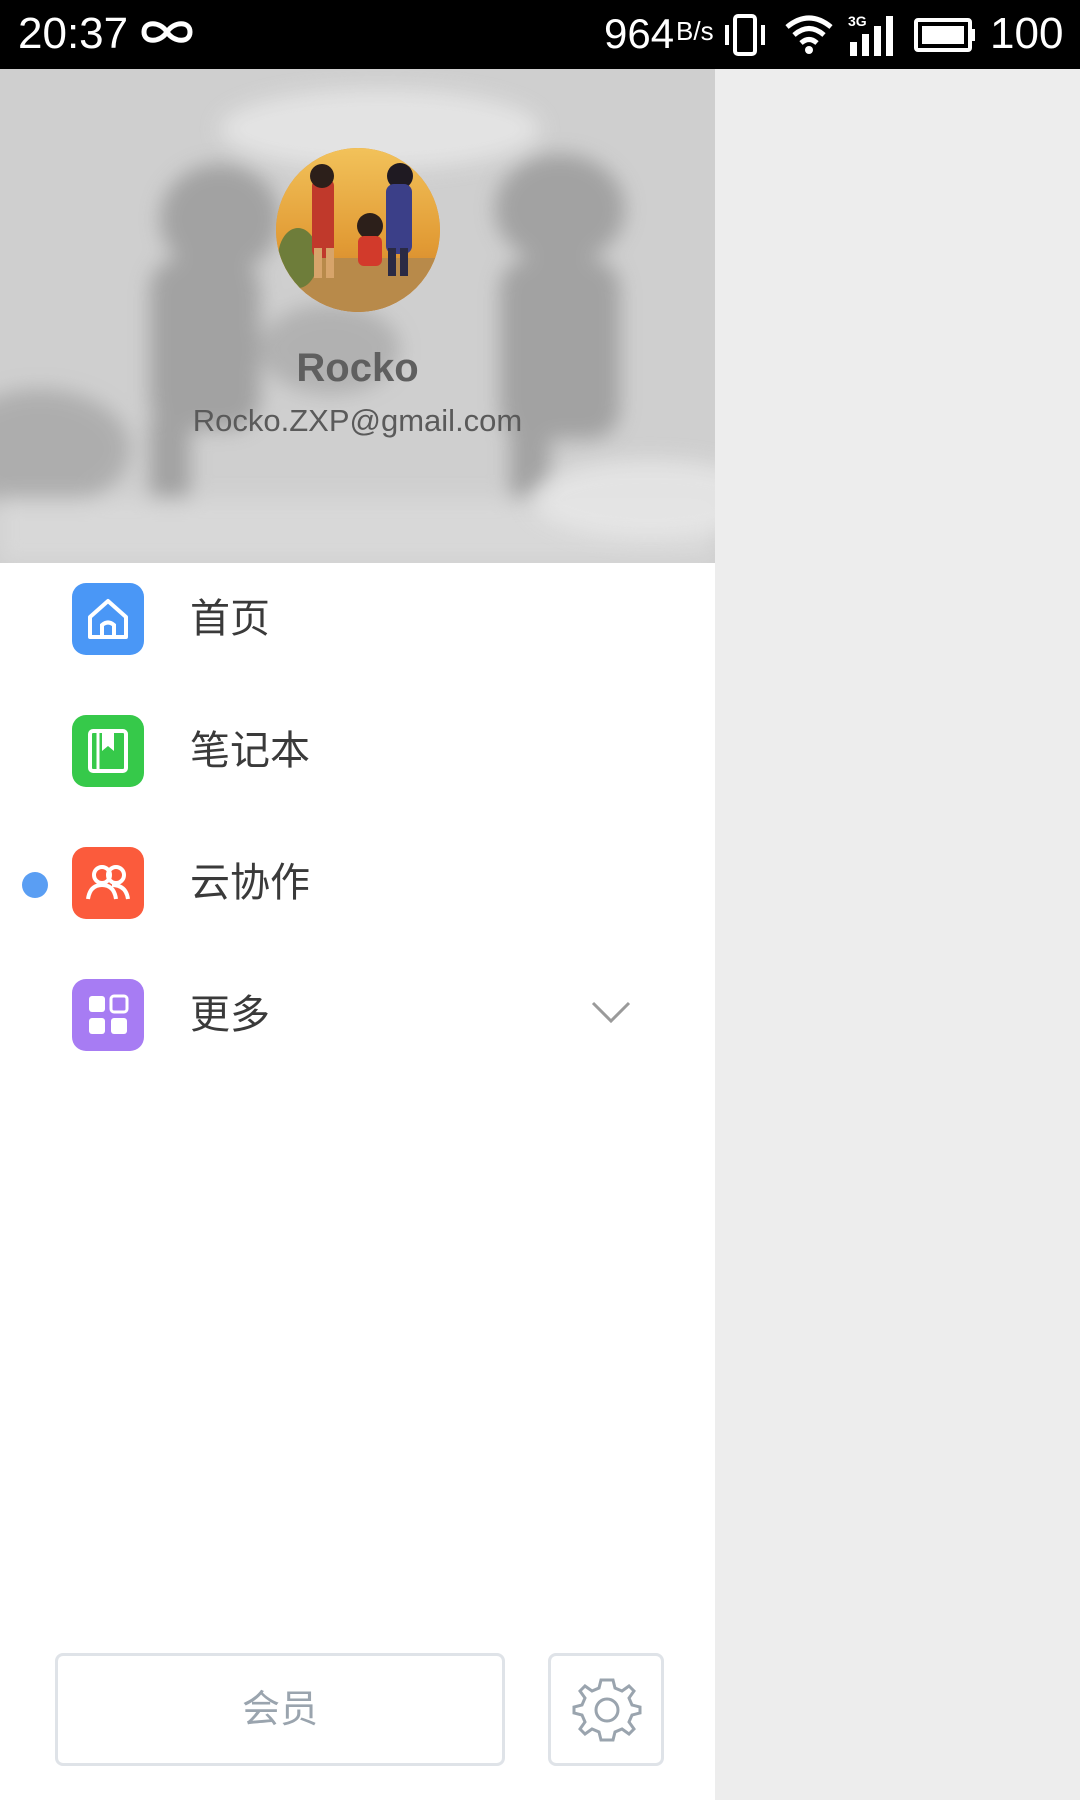 The height and width of the screenshot is (1800, 1080). Describe the element at coordinates (357, 761) in the screenshot. I see `menu-item-notebook: 笔记本` at that location.